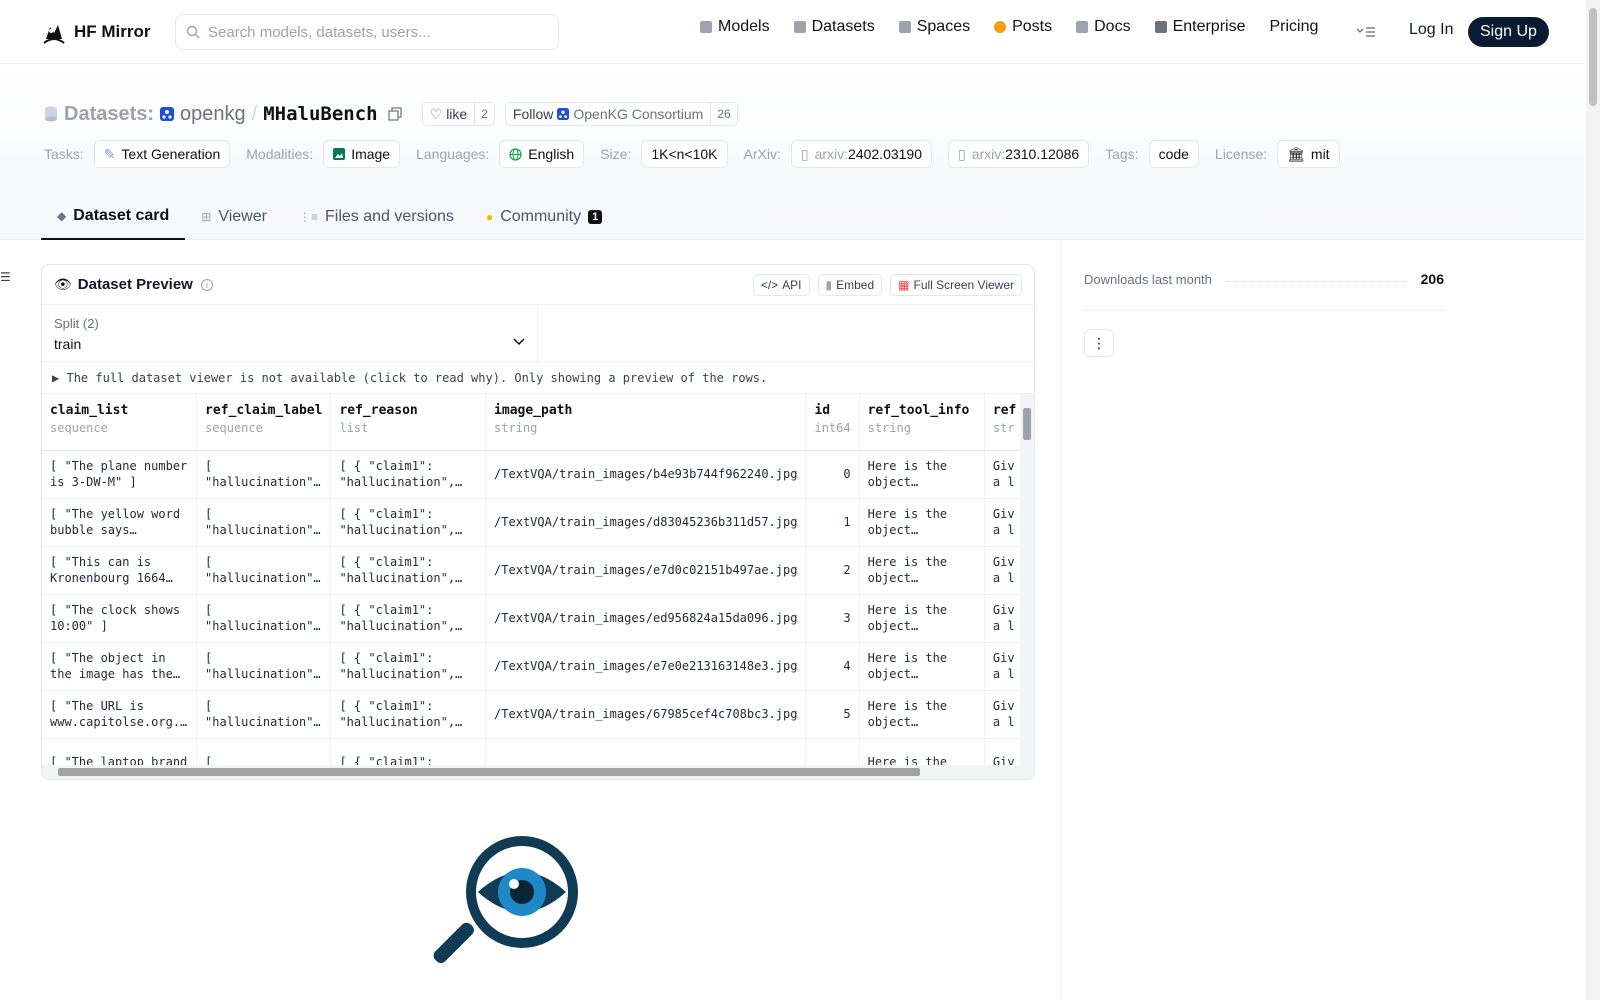 The width and height of the screenshot is (1600, 1000). What do you see at coordinates (1019, 154) in the screenshot?
I see `arxiv-tag-2: ▯ arxiv: 2310.12086` at bounding box center [1019, 154].